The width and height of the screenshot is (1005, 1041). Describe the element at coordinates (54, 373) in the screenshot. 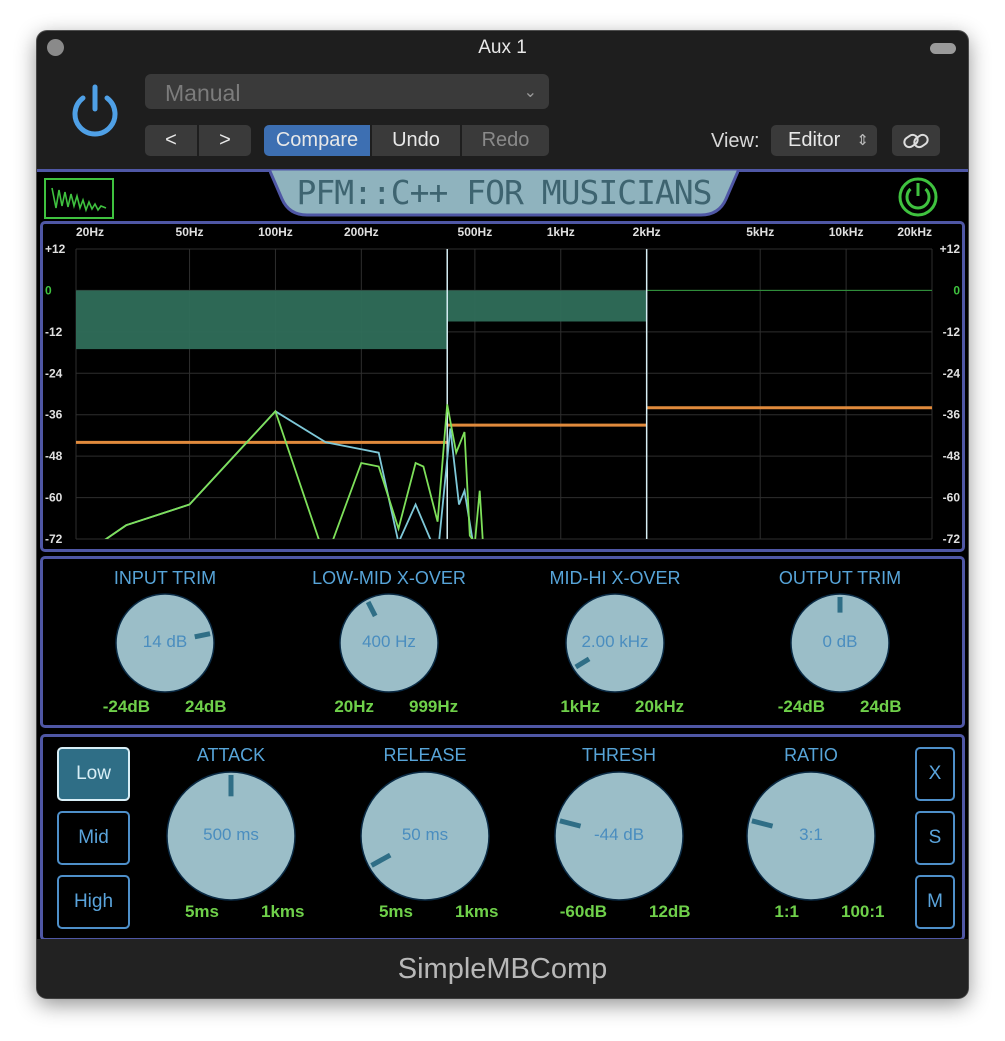

I see `db-label-left: -24` at that location.